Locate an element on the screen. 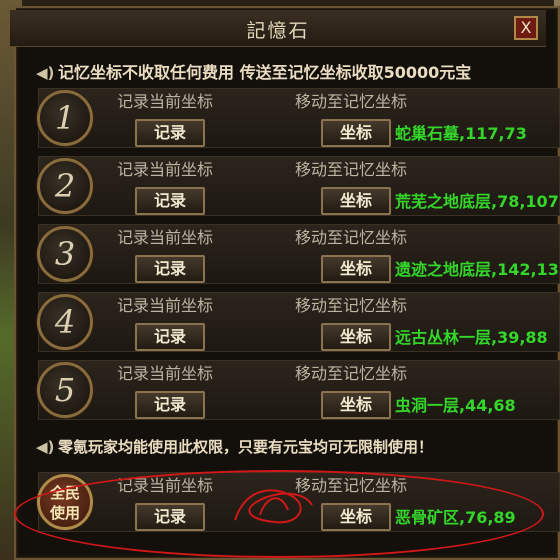 This screenshot has width=560, height=560. free-player-notice-text: 零氪玩家均能使用此权限，只要有元宝均可无限制使用！ is located at coordinates (246, 447).